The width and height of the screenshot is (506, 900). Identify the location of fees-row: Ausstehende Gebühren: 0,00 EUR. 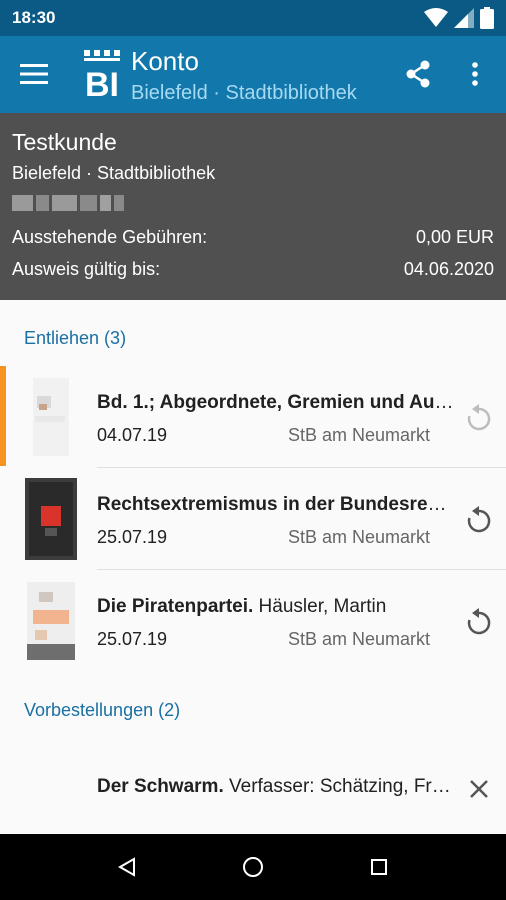
(253, 237).